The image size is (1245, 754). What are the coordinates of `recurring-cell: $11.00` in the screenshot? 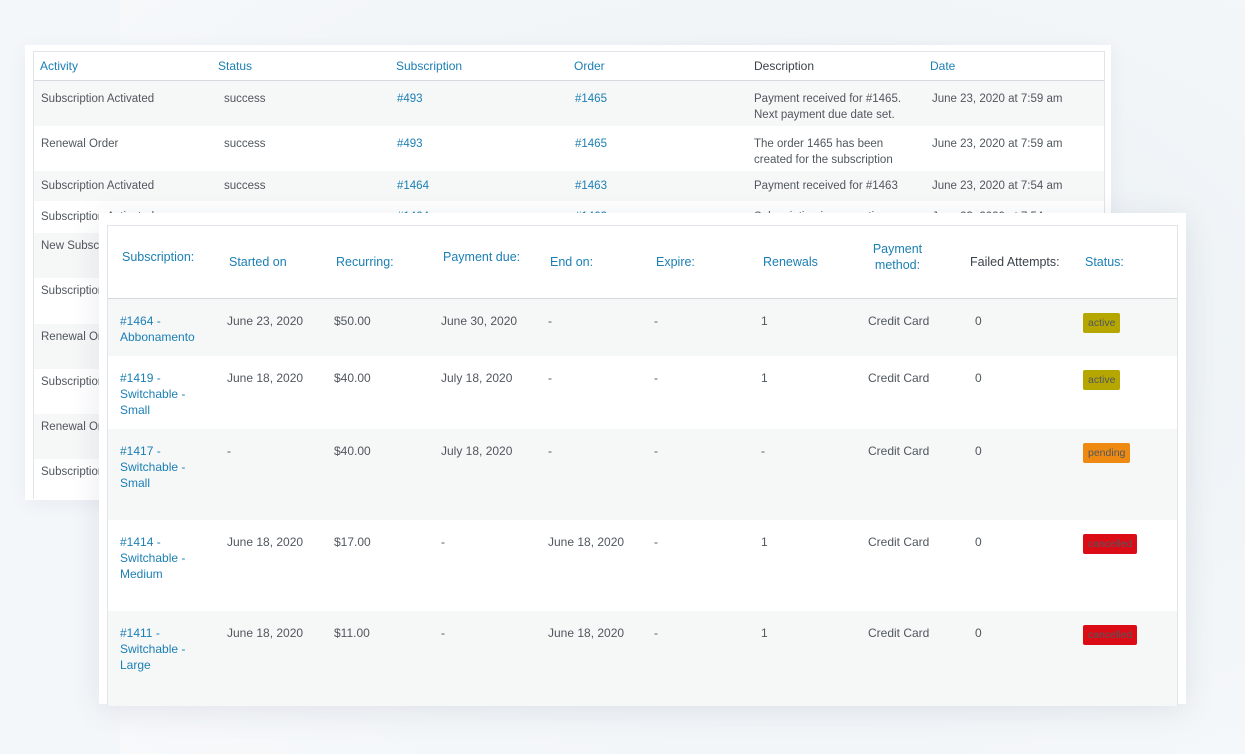 It's located at (352, 633).